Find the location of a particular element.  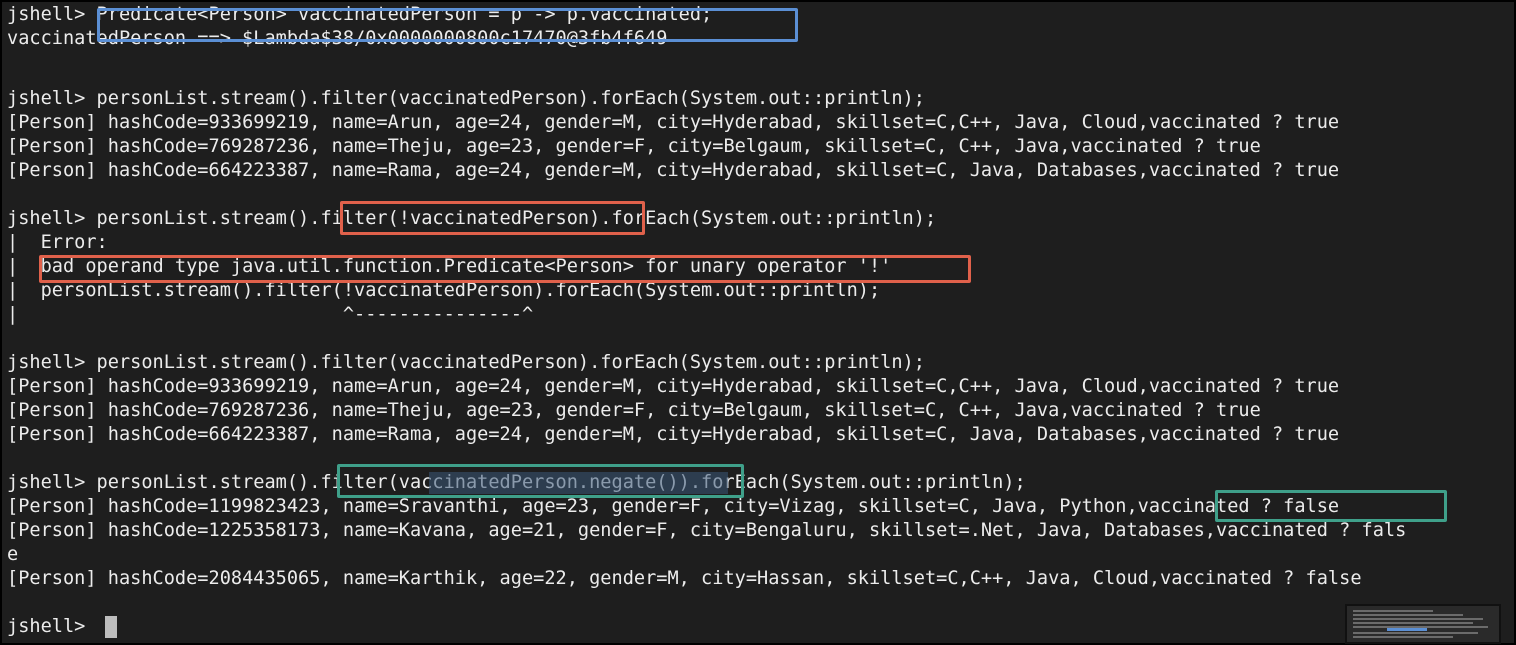

terminal-line: e is located at coordinates (13, 554).